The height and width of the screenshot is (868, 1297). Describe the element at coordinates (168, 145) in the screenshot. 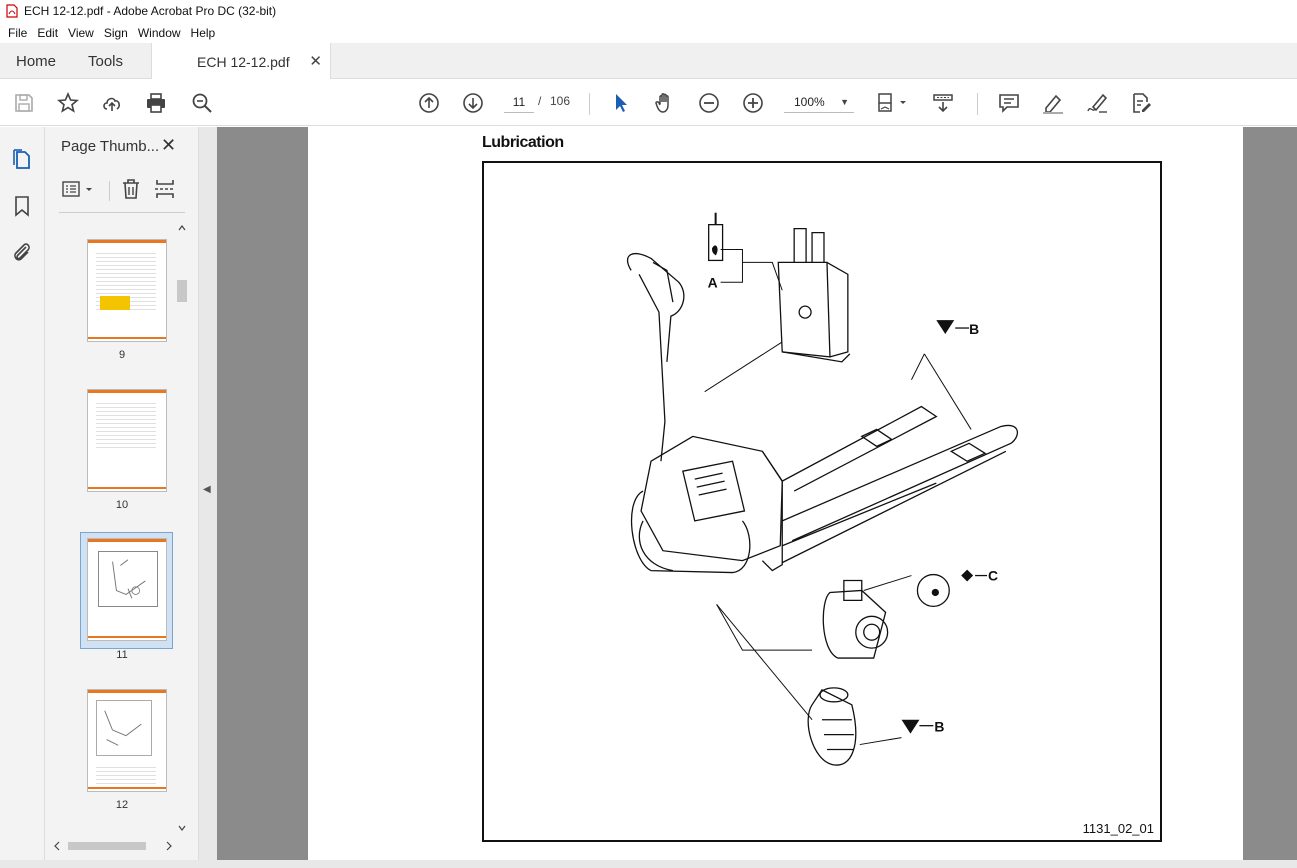

I see `close-panel-icon: ✕` at that location.